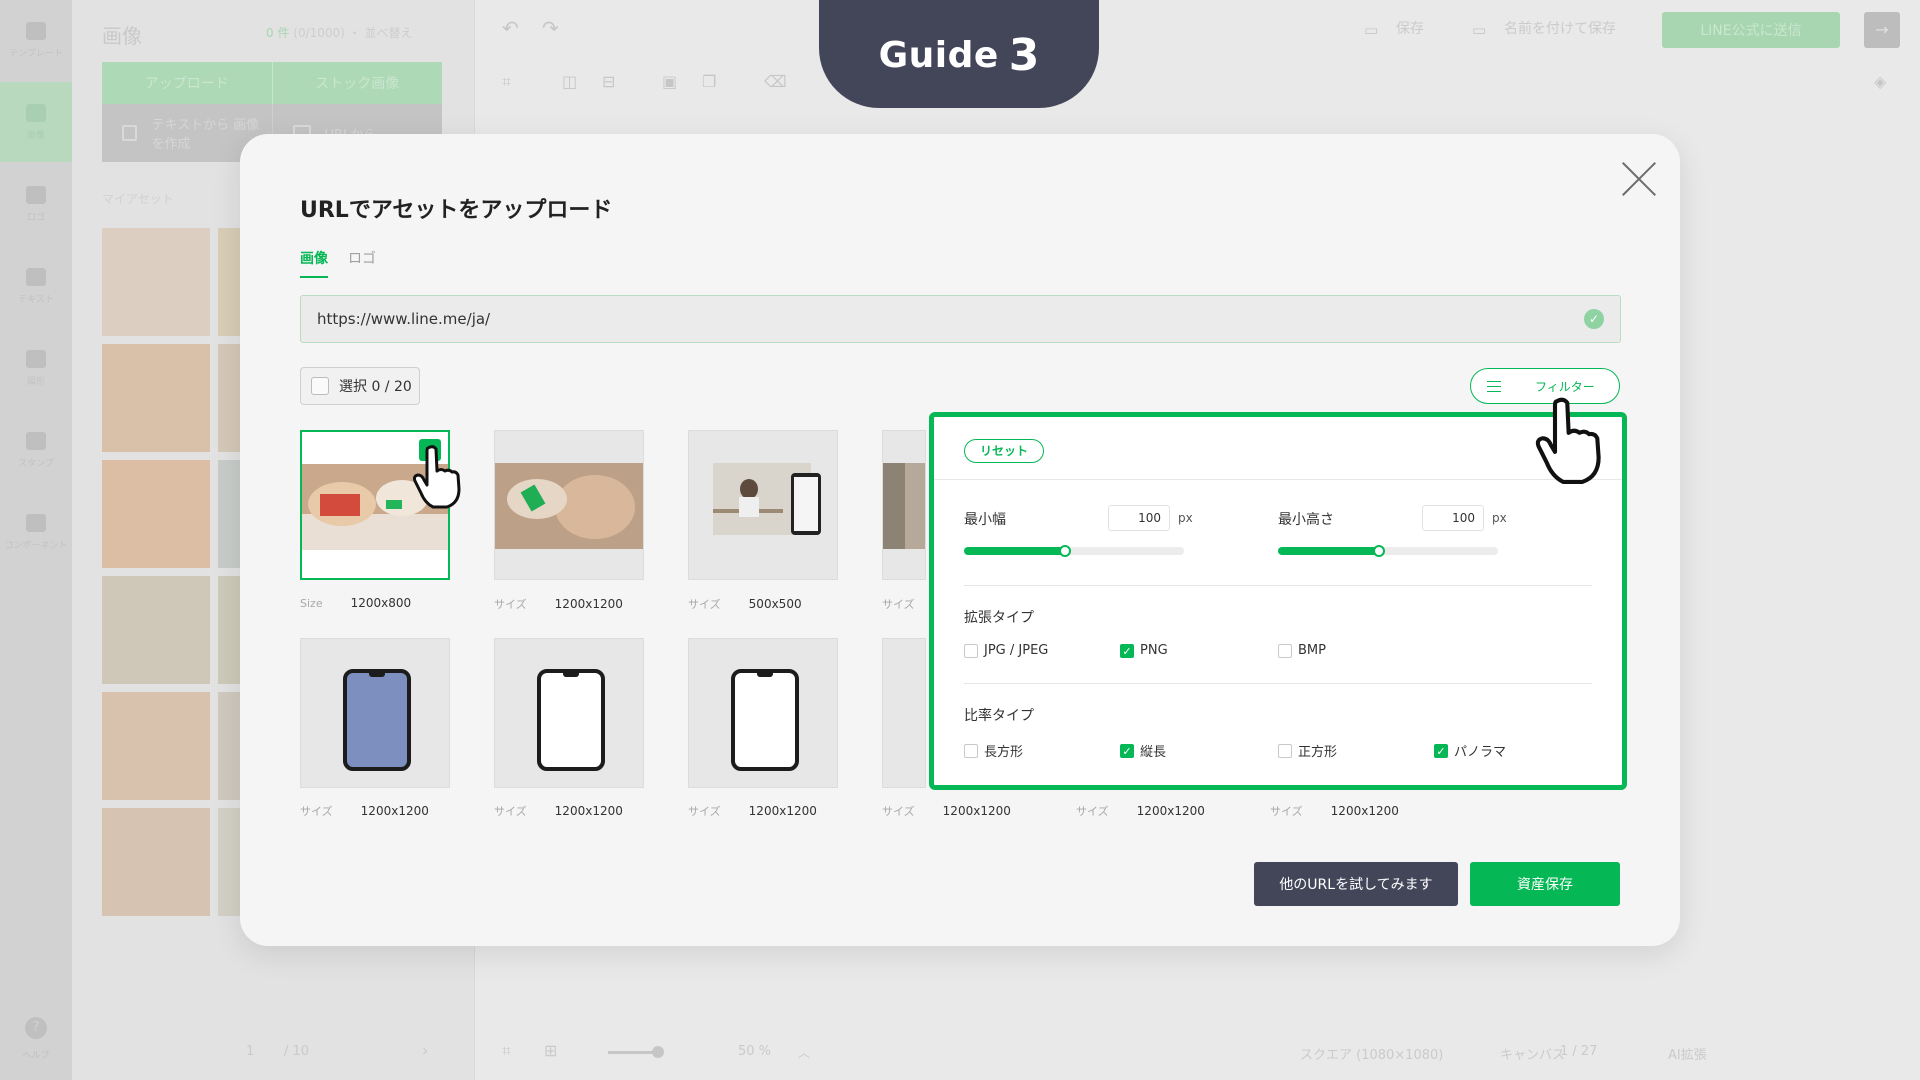 This screenshot has width=1920, height=1080. Describe the element at coordinates (362, 263) in the screenshot. I see `tab-logo: ロゴ` at that location.